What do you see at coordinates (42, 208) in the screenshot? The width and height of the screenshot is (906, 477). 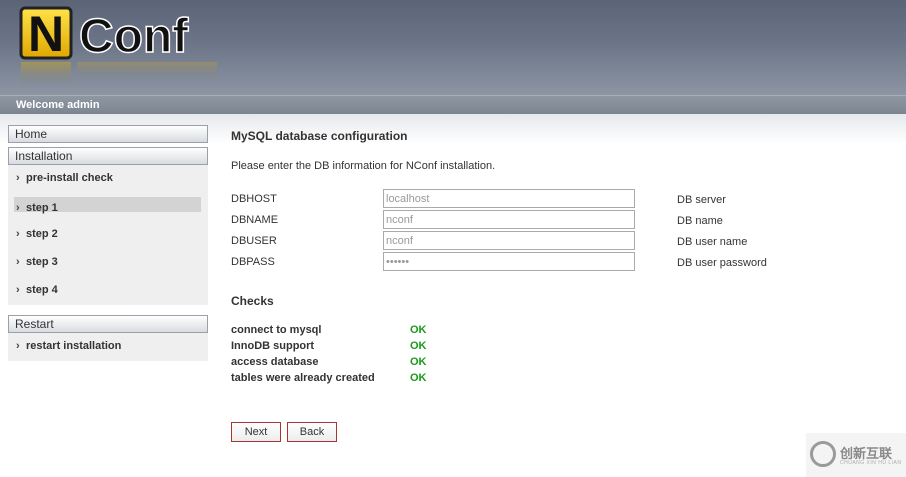 I see `sidebar-item-label: step 1` at bounding box center [42, 208].